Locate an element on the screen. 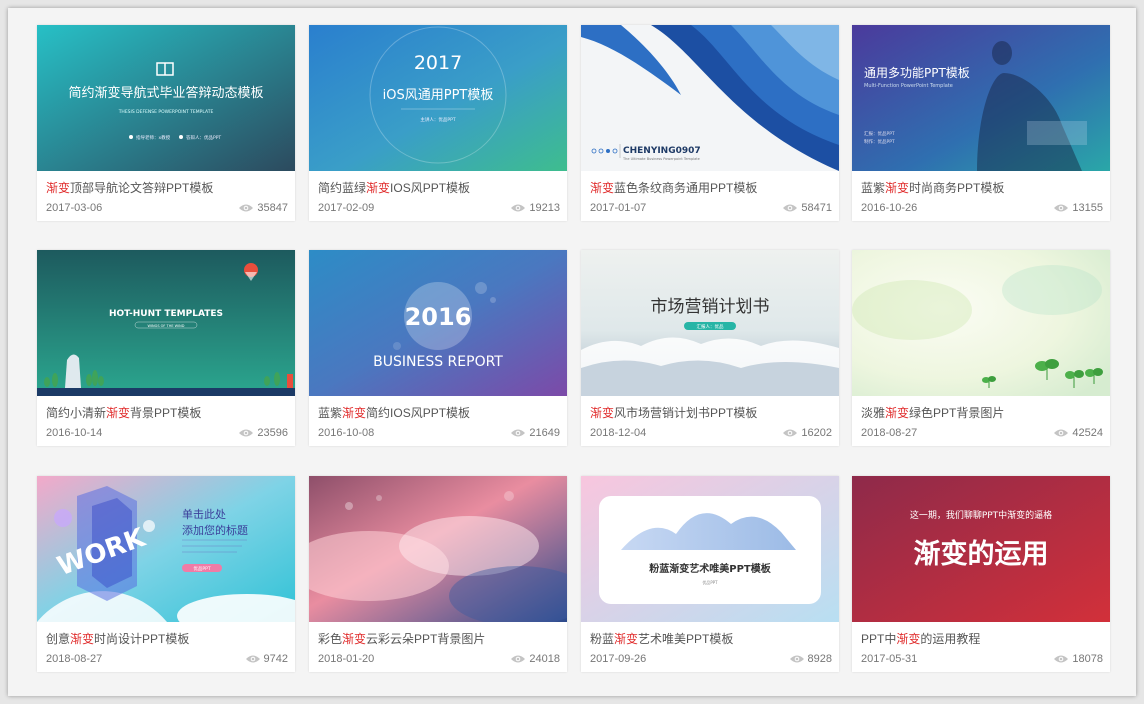 Image resolution: width=1144 pixels, height=704 pixels. thumb-note: 主讲人：优品PPT is located at coordinates (437, 119).